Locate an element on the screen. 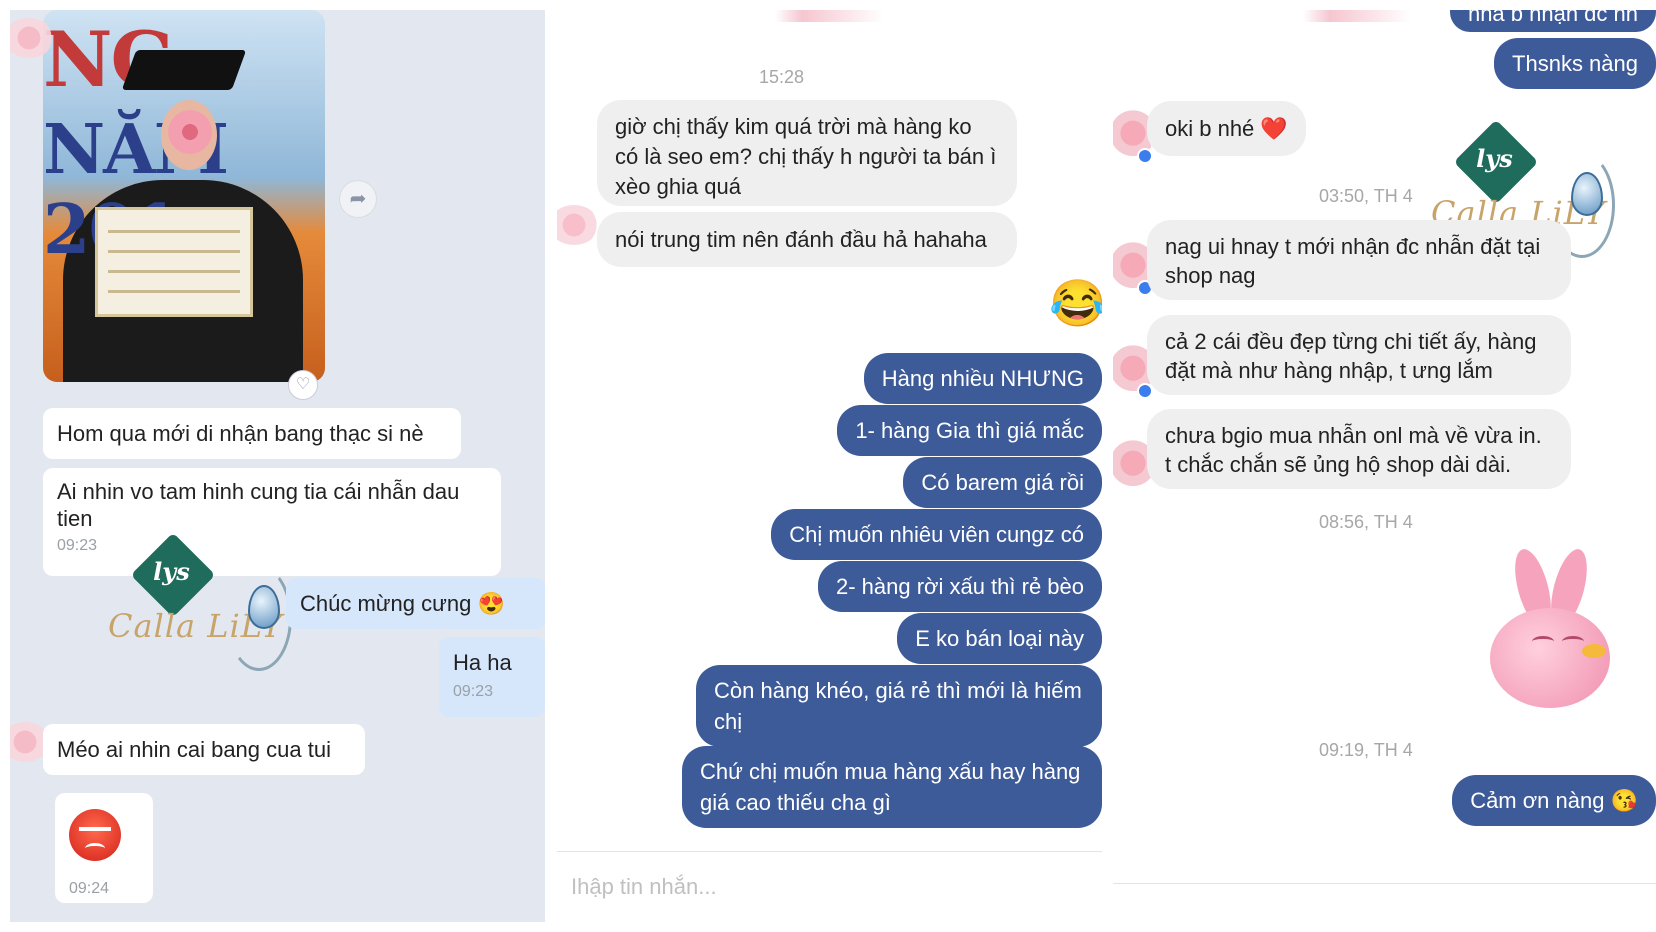 Image resolution: width=1656 pixels, height=932 pixels. chat-timestamp: 09:19, TH 4 is located at coordinates (1366, 750).